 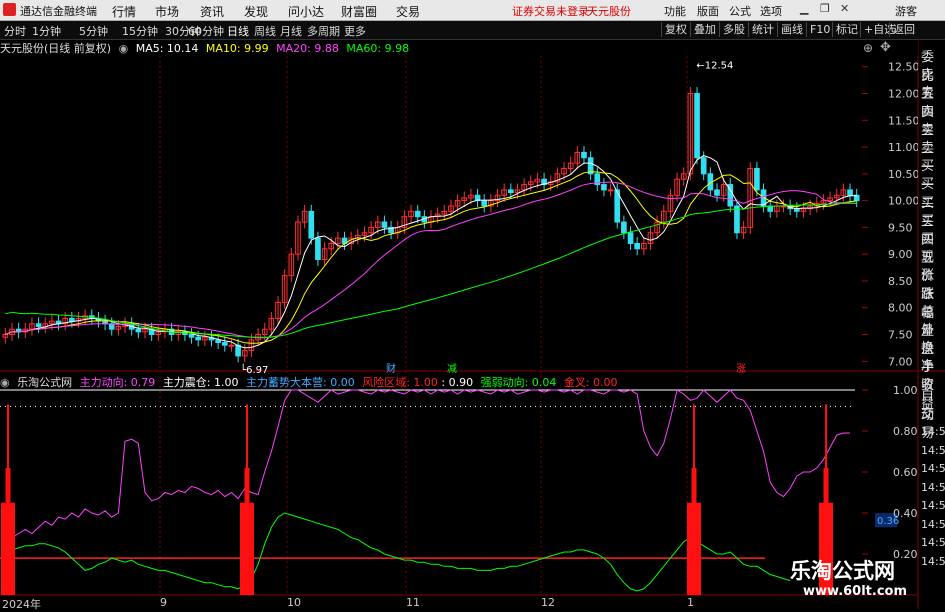 What do you see at coordinates (714, 66) in the screenshot?
I see `price-high-annotation: ←12.54` at bounding box center [714, 66].